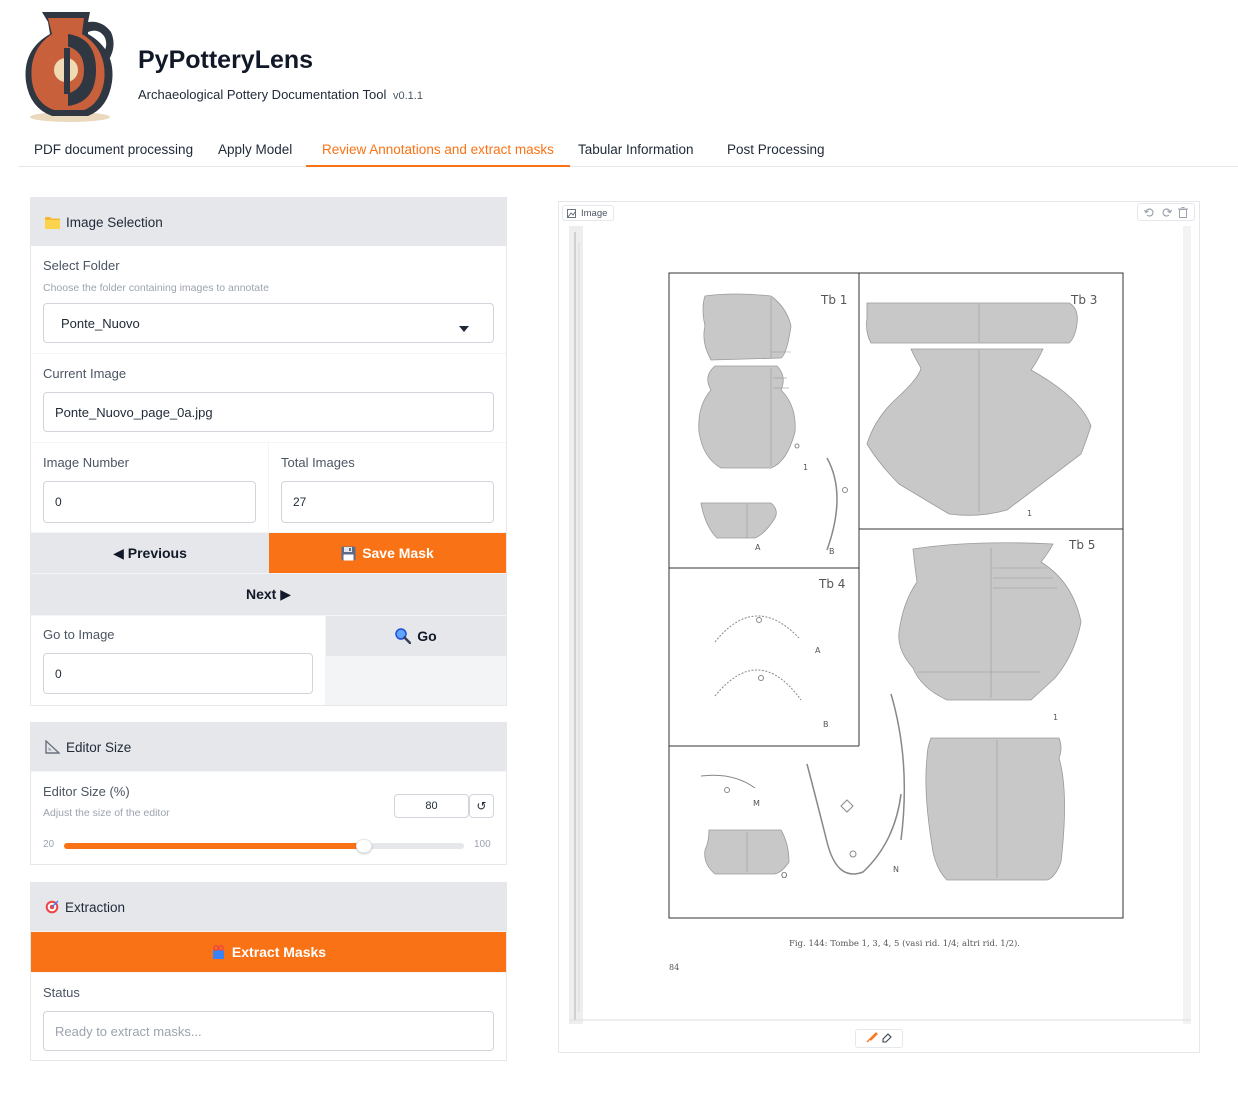  I want to click on save-mask-button: Save Mask, so click(387, 553).